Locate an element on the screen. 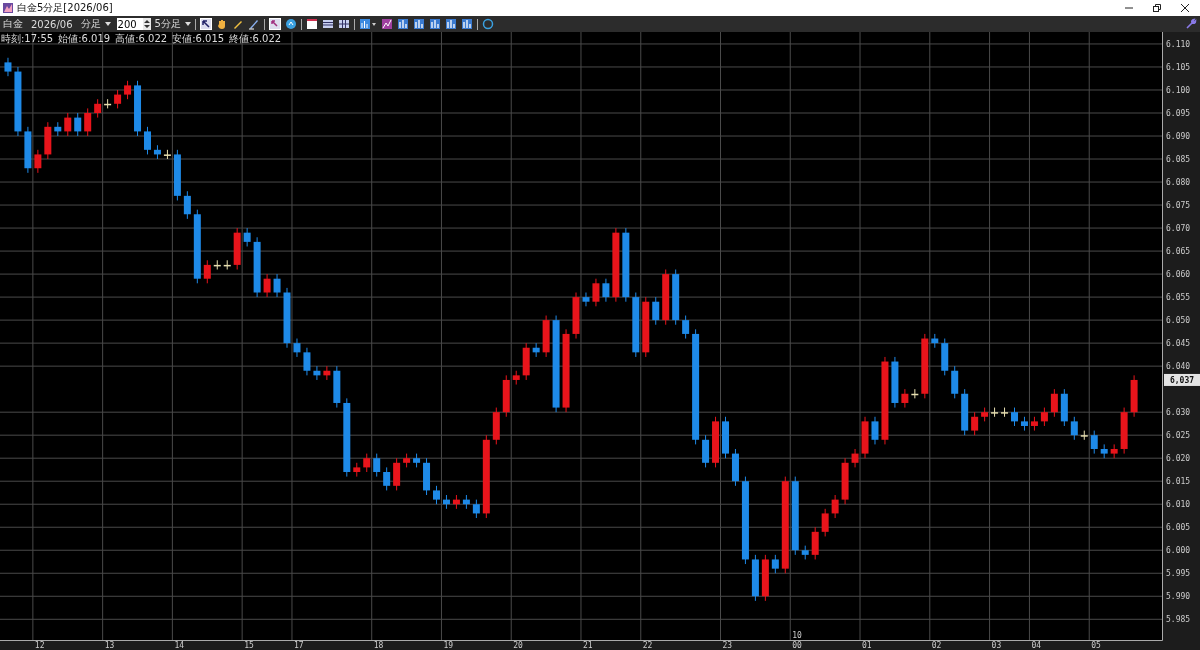 This screenshot has width=1200, height=650. window-icon is located at coordinates (311, 24).